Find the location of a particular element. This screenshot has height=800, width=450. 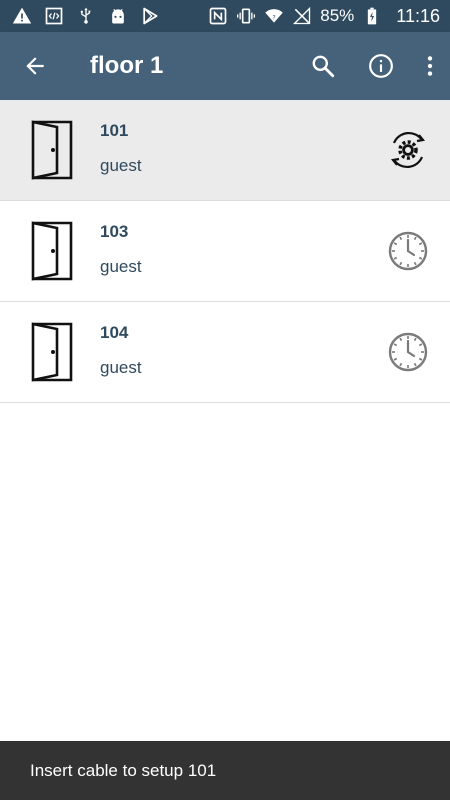

battery-charging-icon is located at coordinates (372, 16).